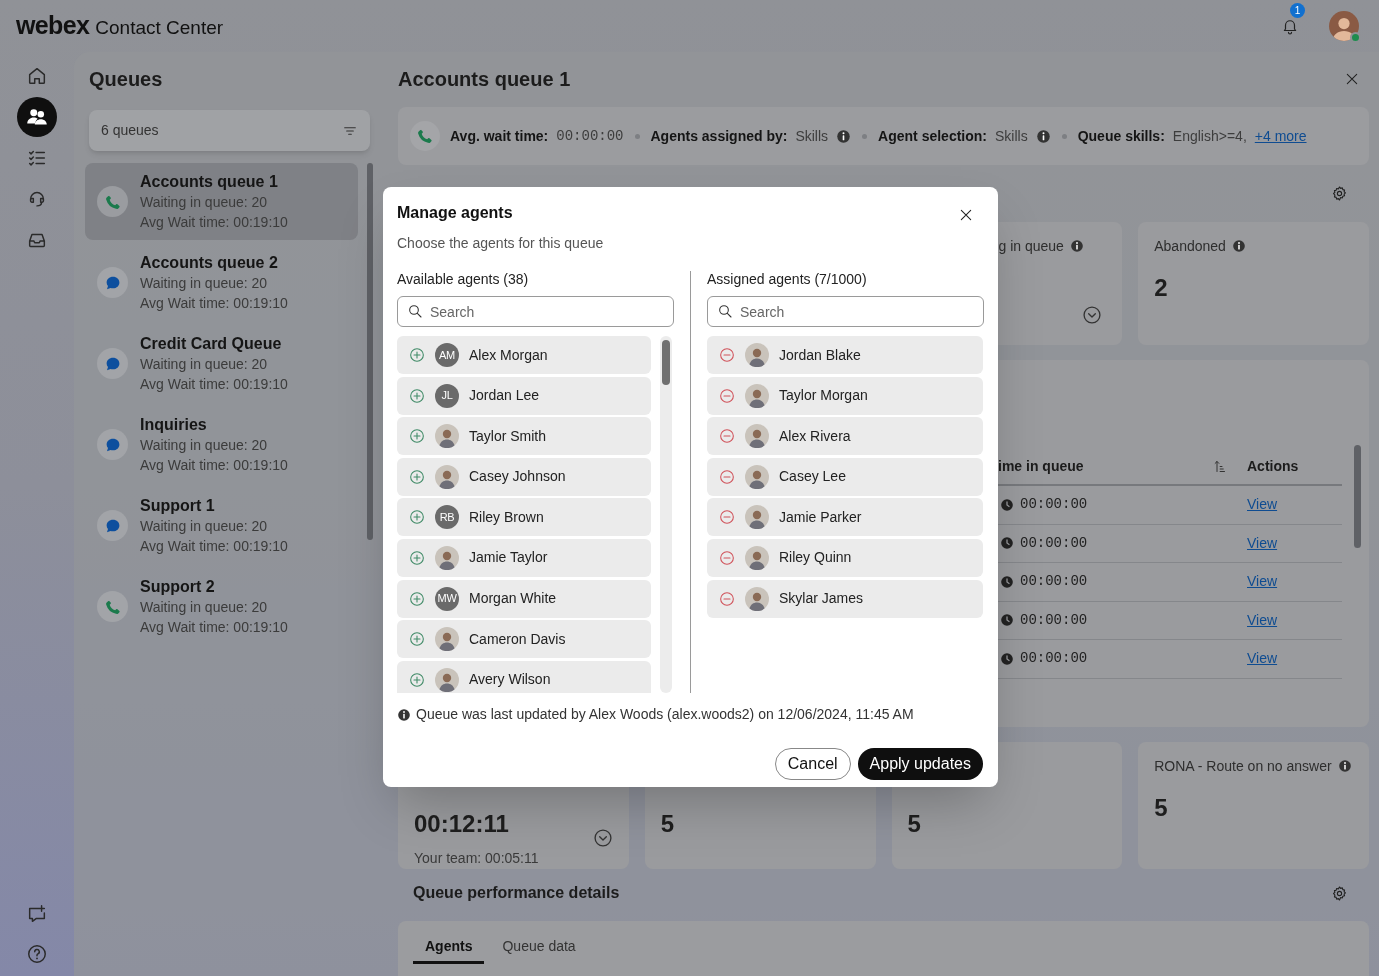 Image resolution: width=1379 pixels, height=976 pixels. Describe the element at coordinates (517, 477) in the screenshot. I see `agent-name: Casey Johnson` at that location.